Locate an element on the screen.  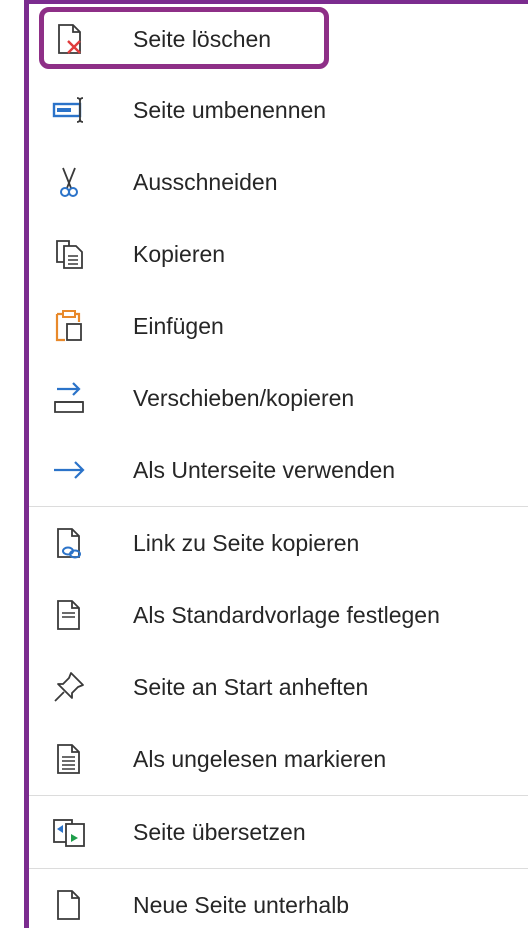
menu-item-copy: Kopieren is located at coordinates (278, 254).